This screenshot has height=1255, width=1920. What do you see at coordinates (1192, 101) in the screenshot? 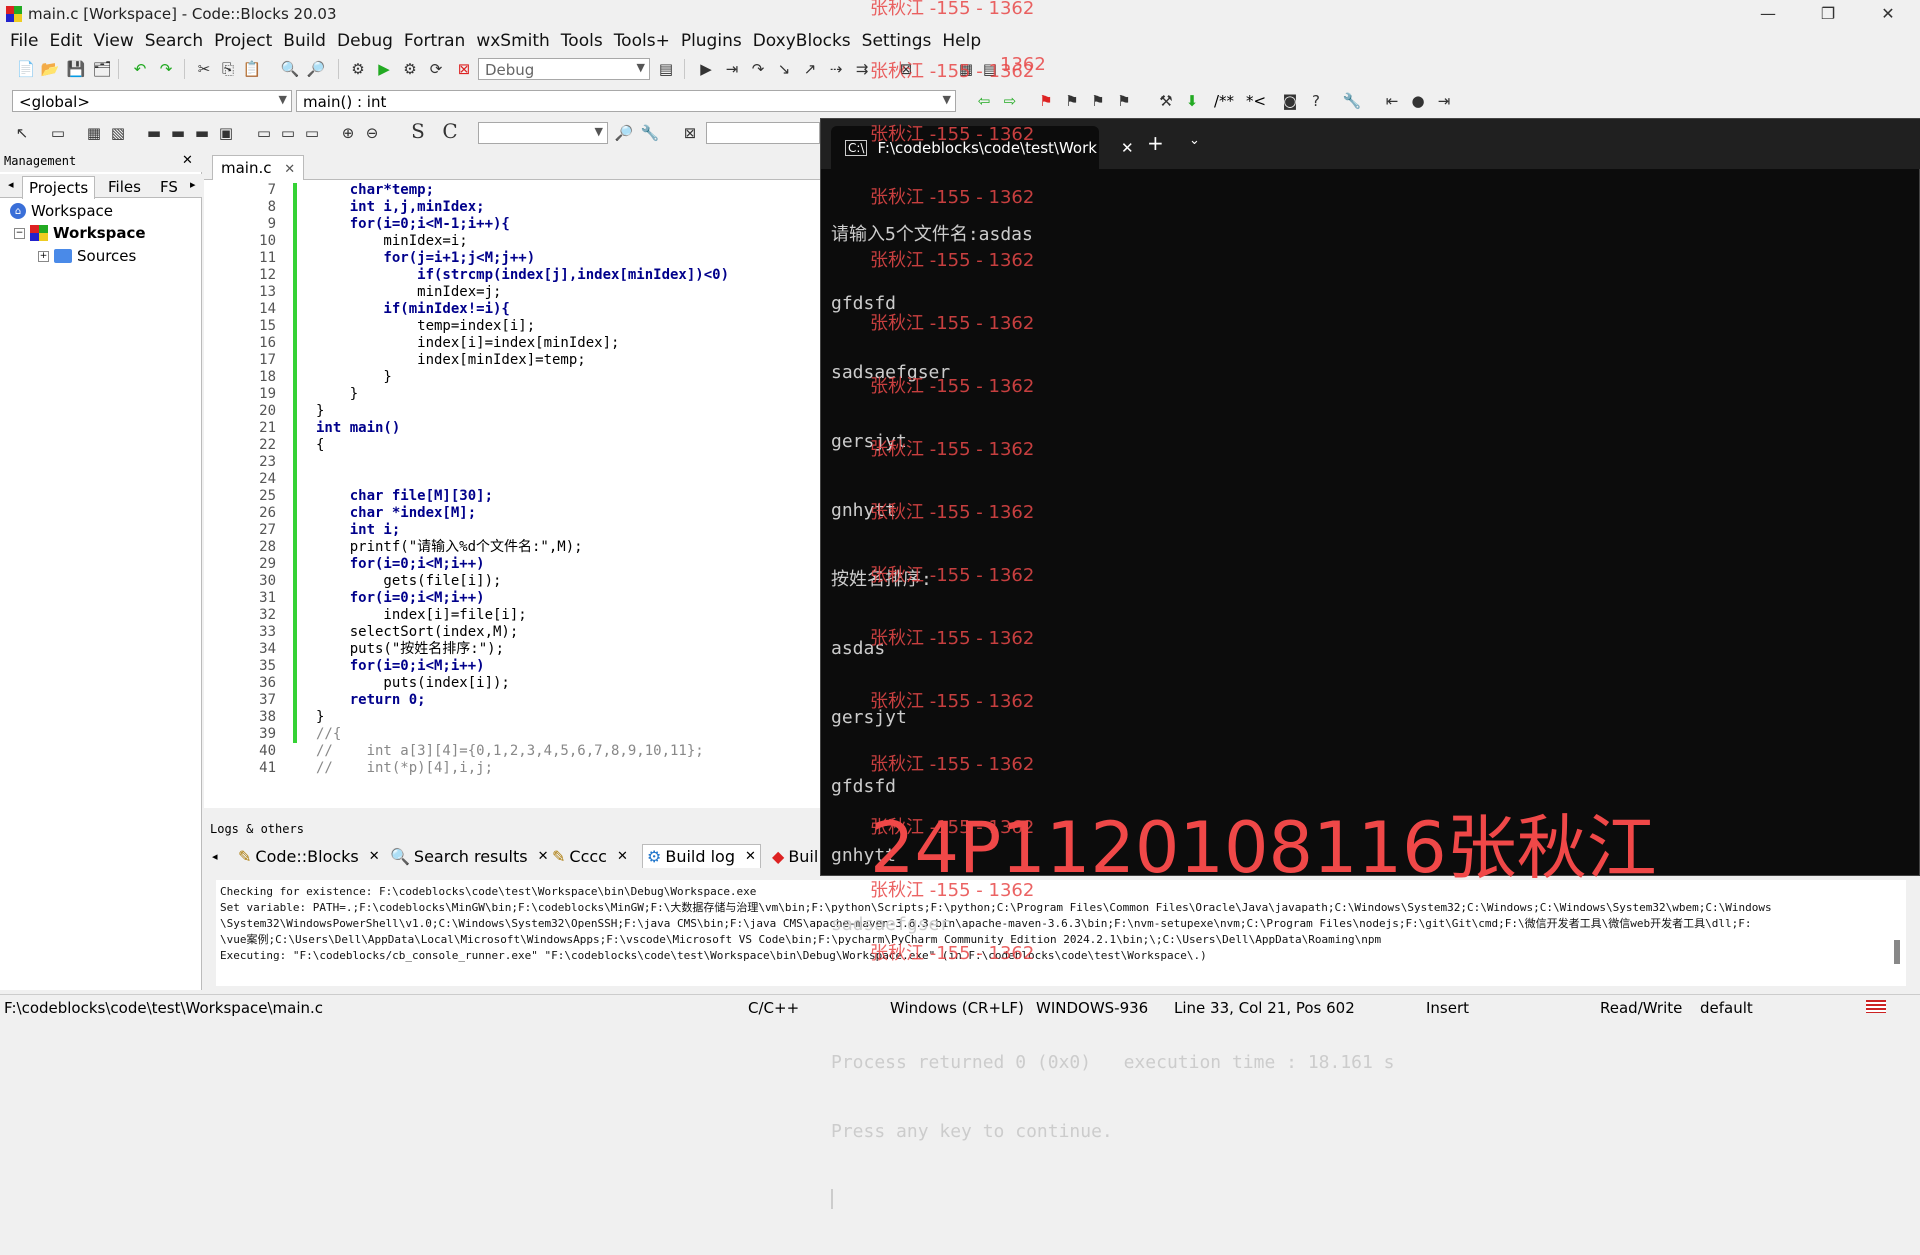
I see `doxy-extract-icon: ⬇` at bounding box center [1192, 101].